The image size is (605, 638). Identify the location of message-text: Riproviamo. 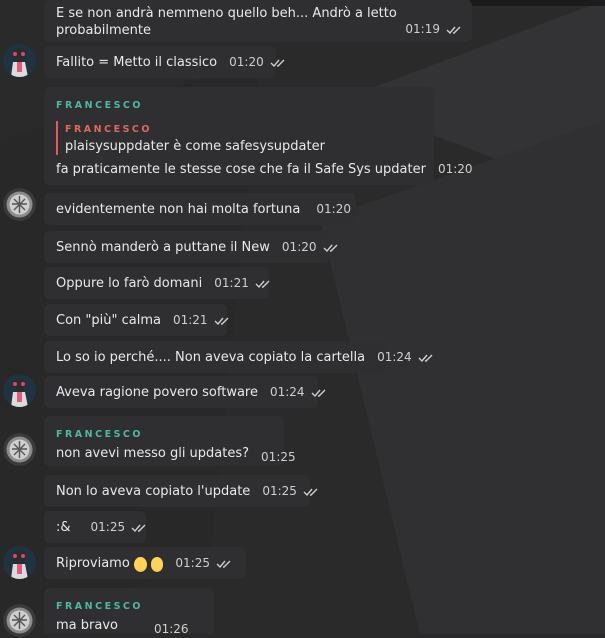
(93, 563).